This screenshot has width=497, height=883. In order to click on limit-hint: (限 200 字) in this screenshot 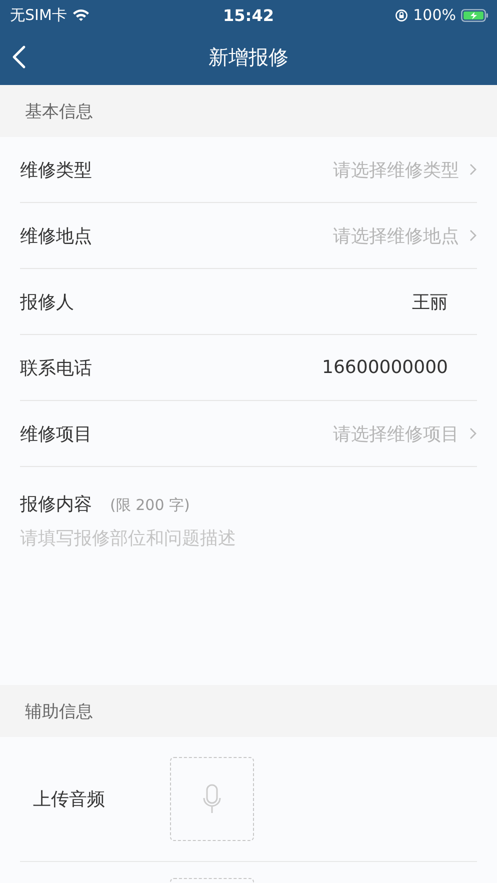, I will do `click(150, 505)`.